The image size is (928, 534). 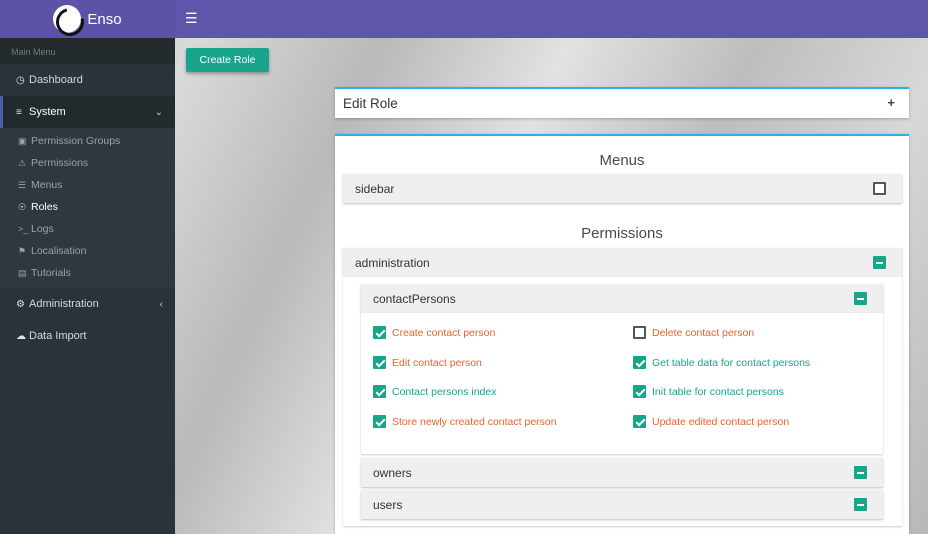 I want to click on terminal-icon: >_, so click(x=23, y=229).